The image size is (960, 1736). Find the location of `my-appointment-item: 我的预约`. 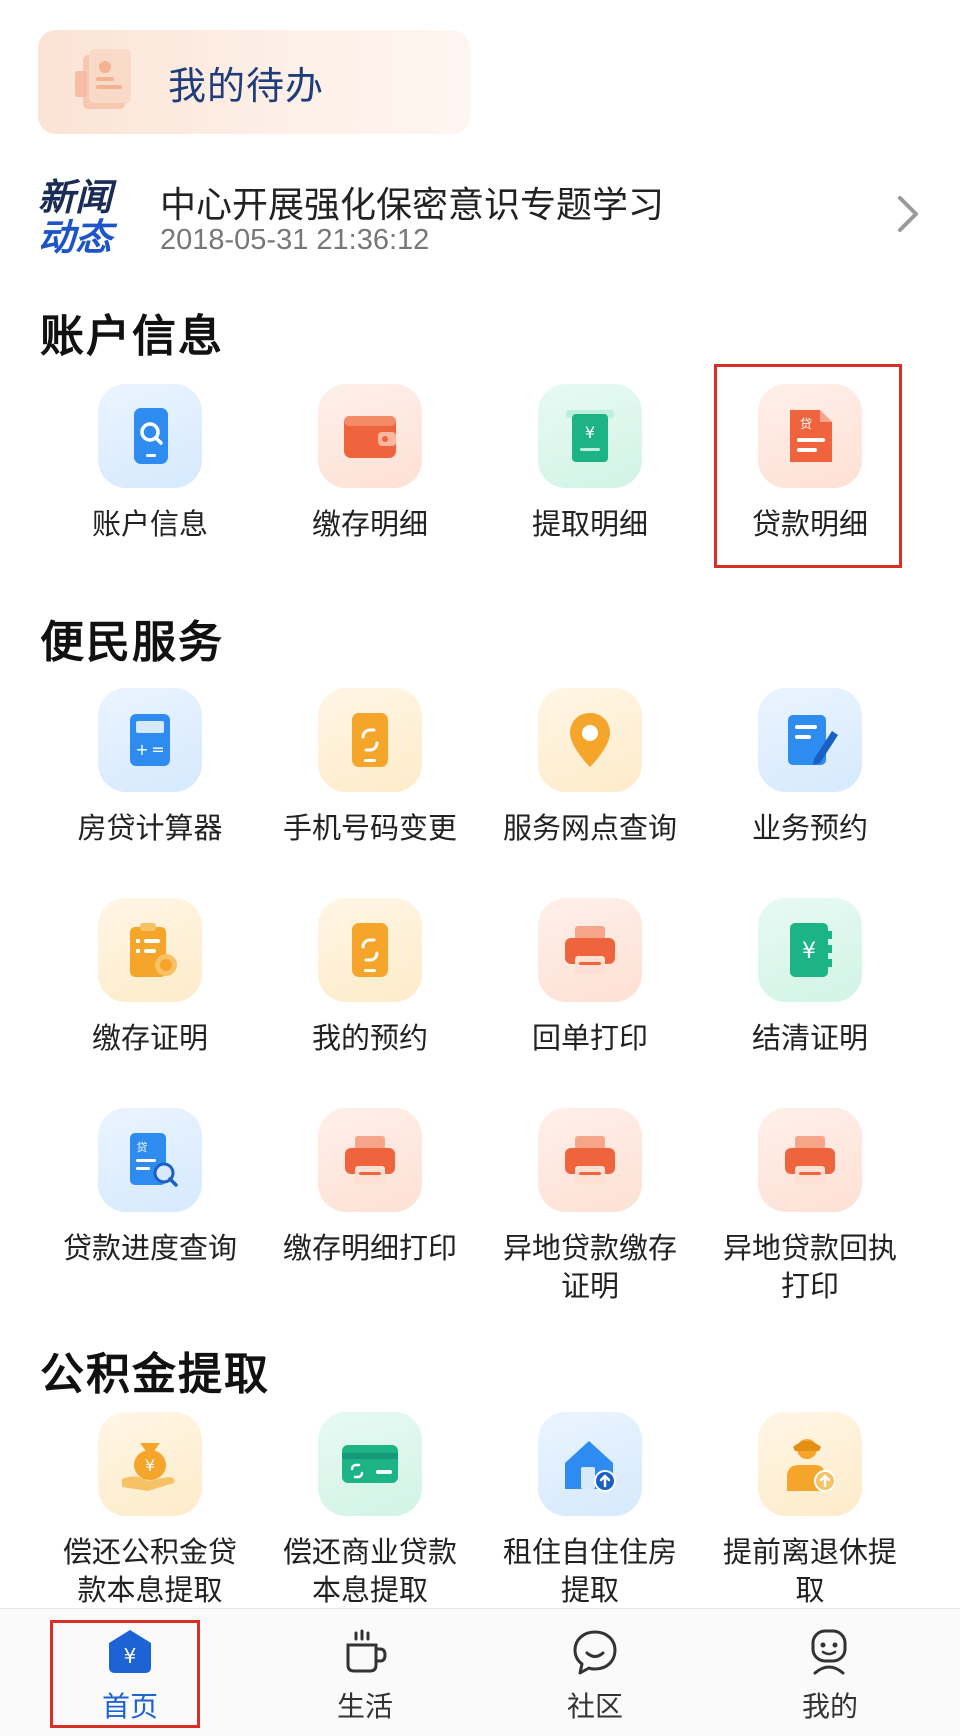

my-appointment-item: 我的预约 is located at coordinates (370, 978).